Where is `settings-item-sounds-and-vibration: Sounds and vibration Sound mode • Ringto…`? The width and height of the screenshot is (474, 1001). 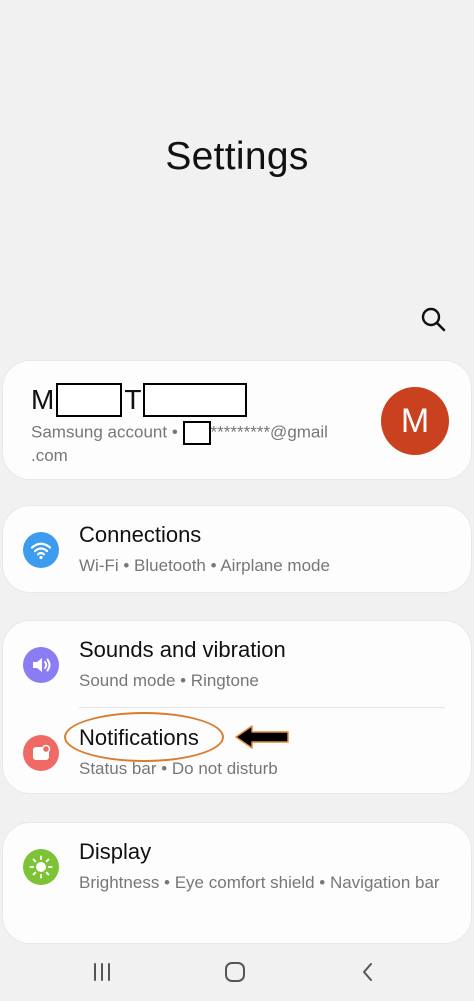
settings-item-sounds-and-vibration: Sounds and vibration Sound mode • Ringto… is located at coordinates (237, 663).